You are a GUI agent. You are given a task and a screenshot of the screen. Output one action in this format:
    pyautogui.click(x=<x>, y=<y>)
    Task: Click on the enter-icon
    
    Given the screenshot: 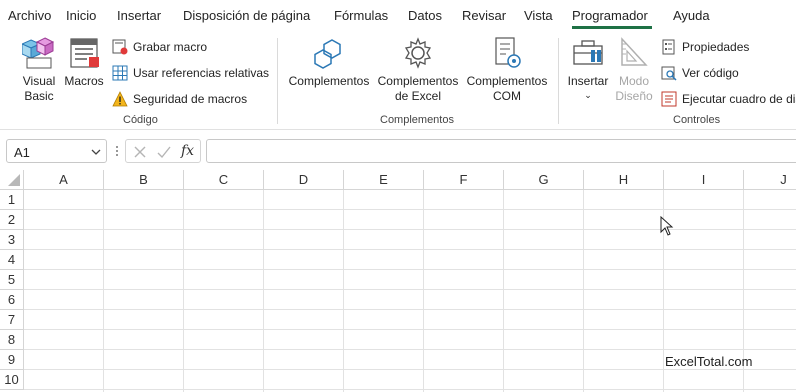 What is the action you would take?
    pyautogui.click(x=164, y=152)
    